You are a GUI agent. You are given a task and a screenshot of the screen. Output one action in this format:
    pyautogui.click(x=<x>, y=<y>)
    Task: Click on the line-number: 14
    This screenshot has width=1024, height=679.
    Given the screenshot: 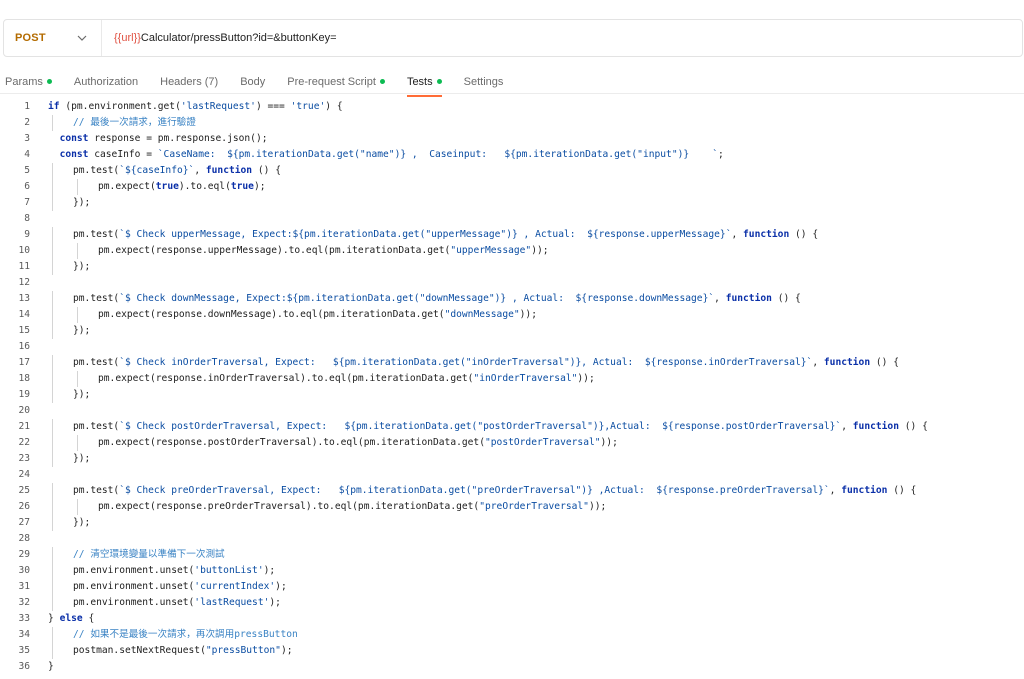 What is the action you would take?
    pyautogui.click(x=24, y=314)
    